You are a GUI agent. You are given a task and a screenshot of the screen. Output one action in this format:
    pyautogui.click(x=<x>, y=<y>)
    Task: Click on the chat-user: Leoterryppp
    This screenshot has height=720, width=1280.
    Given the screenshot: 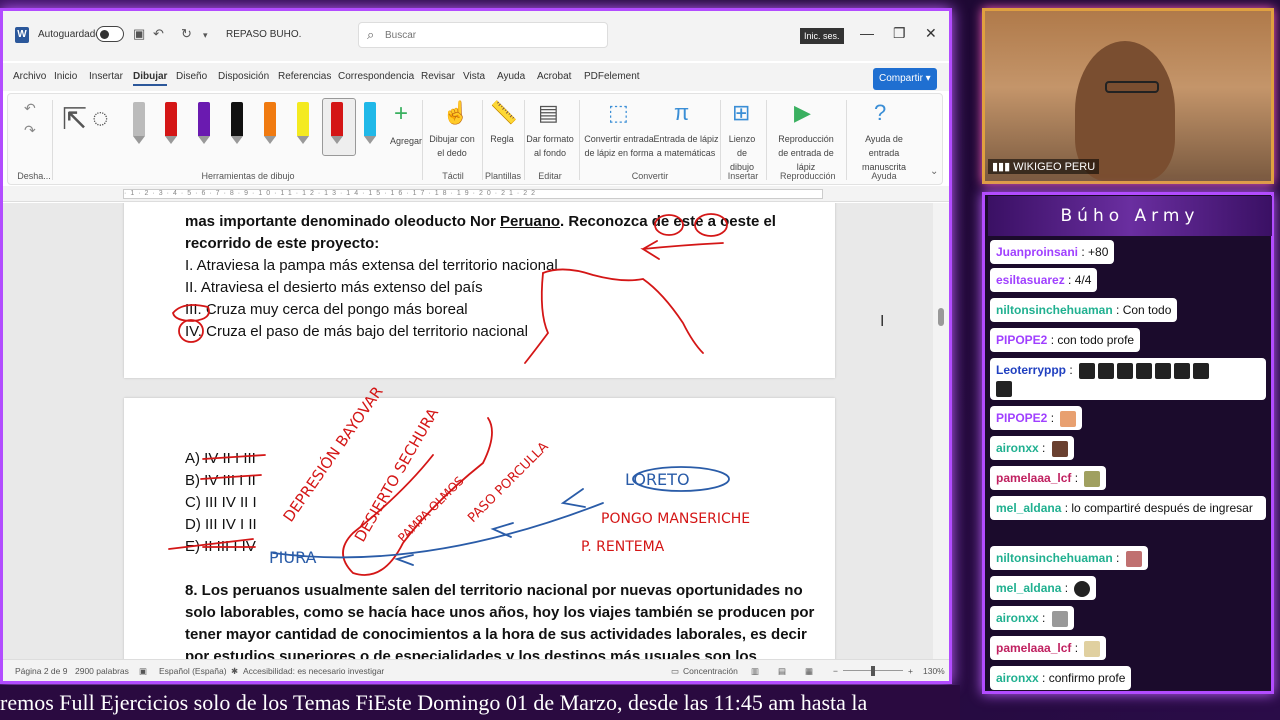 What is the action you would take?
    pyautogui.click(x=1031, y=370)
    